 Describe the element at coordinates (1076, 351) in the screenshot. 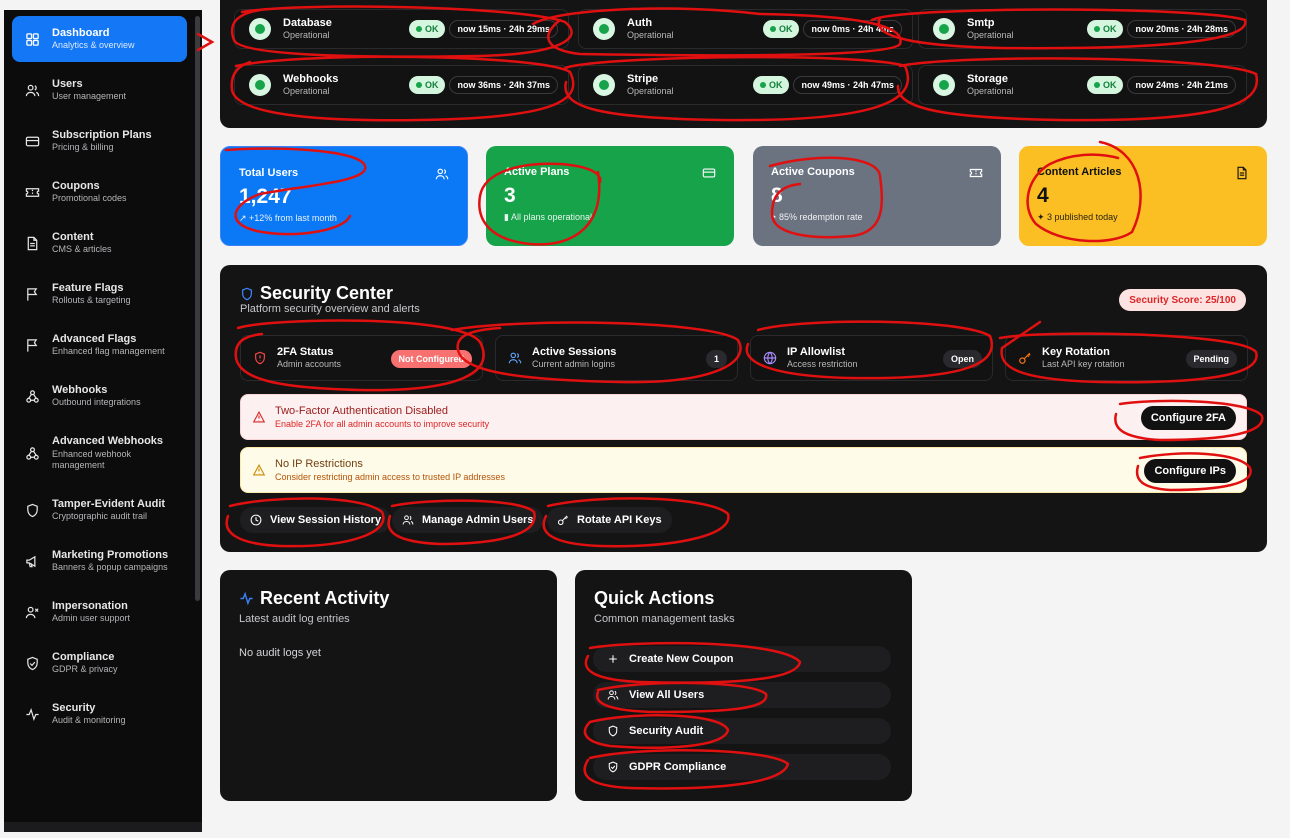

I see `security-card-title: Key Rotation` at that location.